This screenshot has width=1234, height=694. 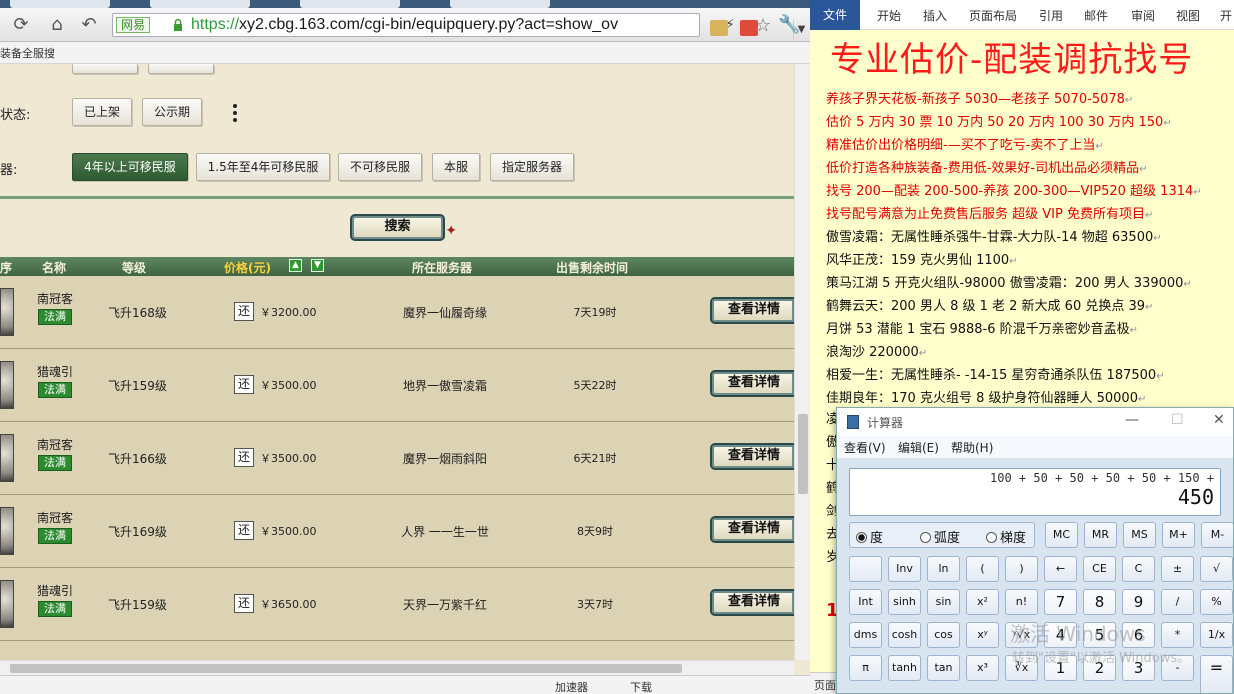 I want to click on angle-grads-radio: 梯度, so click(x=1006, y=536).